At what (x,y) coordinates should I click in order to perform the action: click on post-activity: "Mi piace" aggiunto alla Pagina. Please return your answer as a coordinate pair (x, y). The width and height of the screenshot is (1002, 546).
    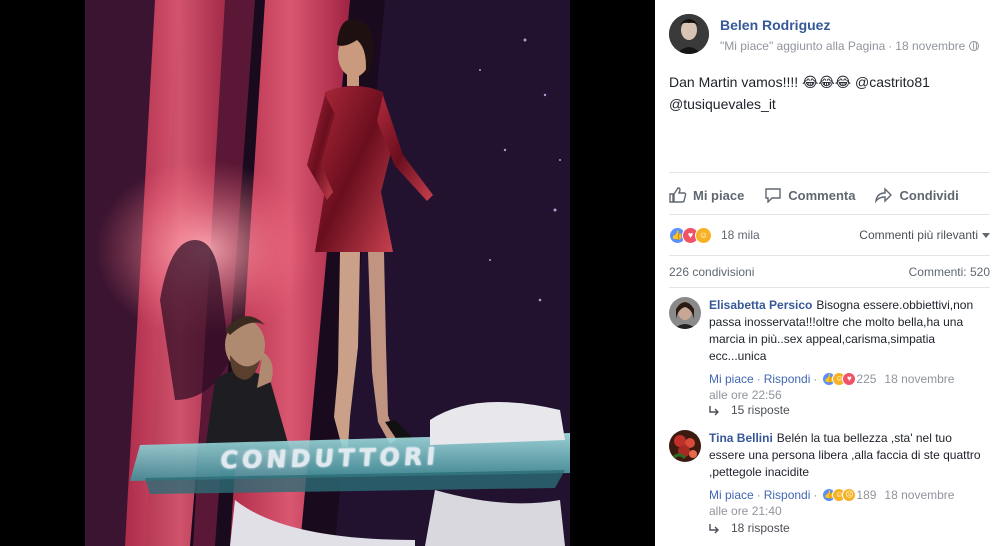
    Looking at the image, I should click on (802, 46).